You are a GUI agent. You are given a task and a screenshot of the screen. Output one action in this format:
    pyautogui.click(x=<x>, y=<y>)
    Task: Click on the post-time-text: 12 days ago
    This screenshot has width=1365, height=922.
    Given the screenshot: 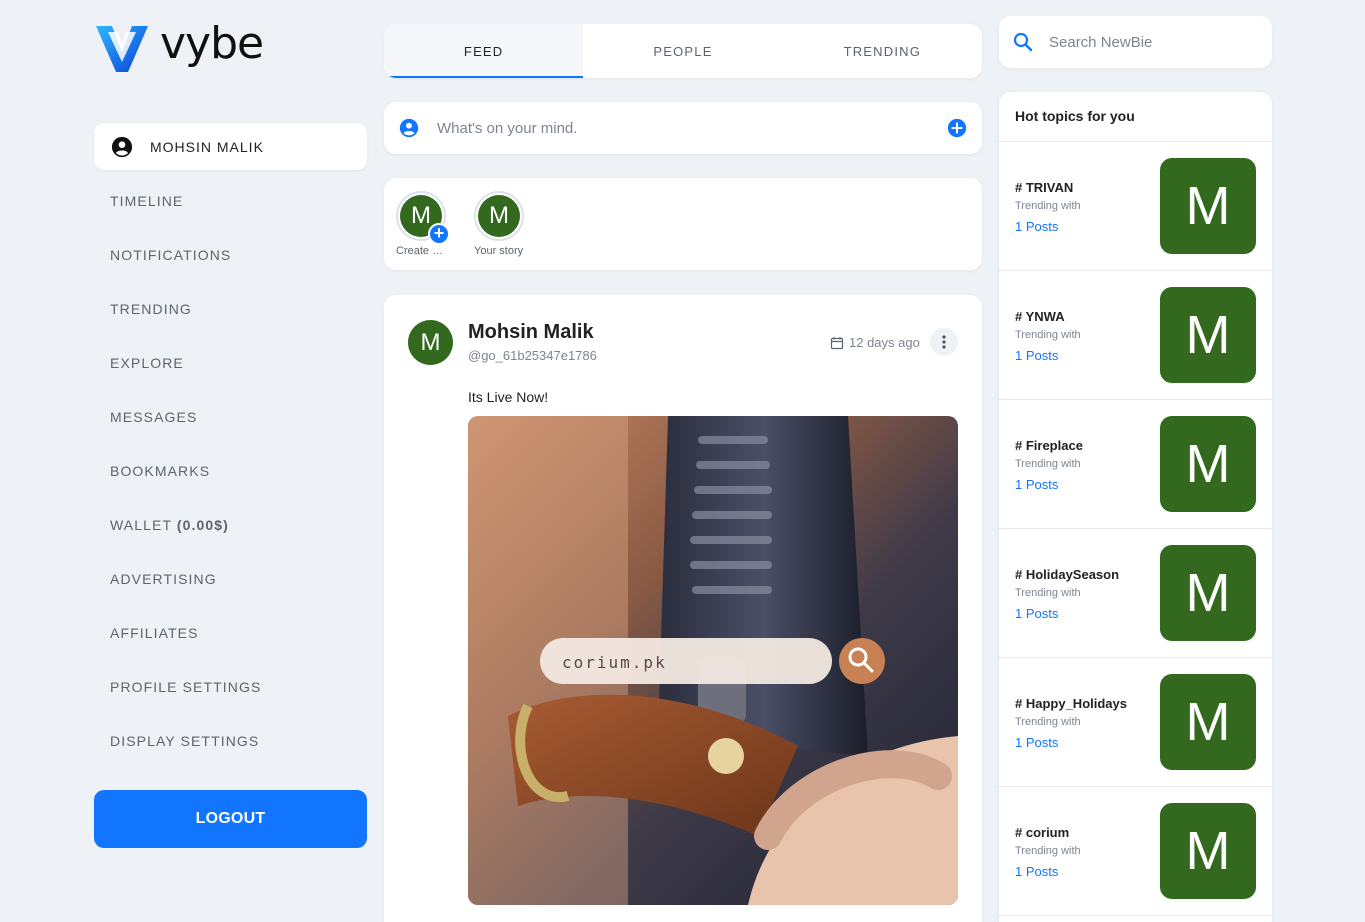 What is the action you would take?
    pyautogui.click(x=884, y=342)
    